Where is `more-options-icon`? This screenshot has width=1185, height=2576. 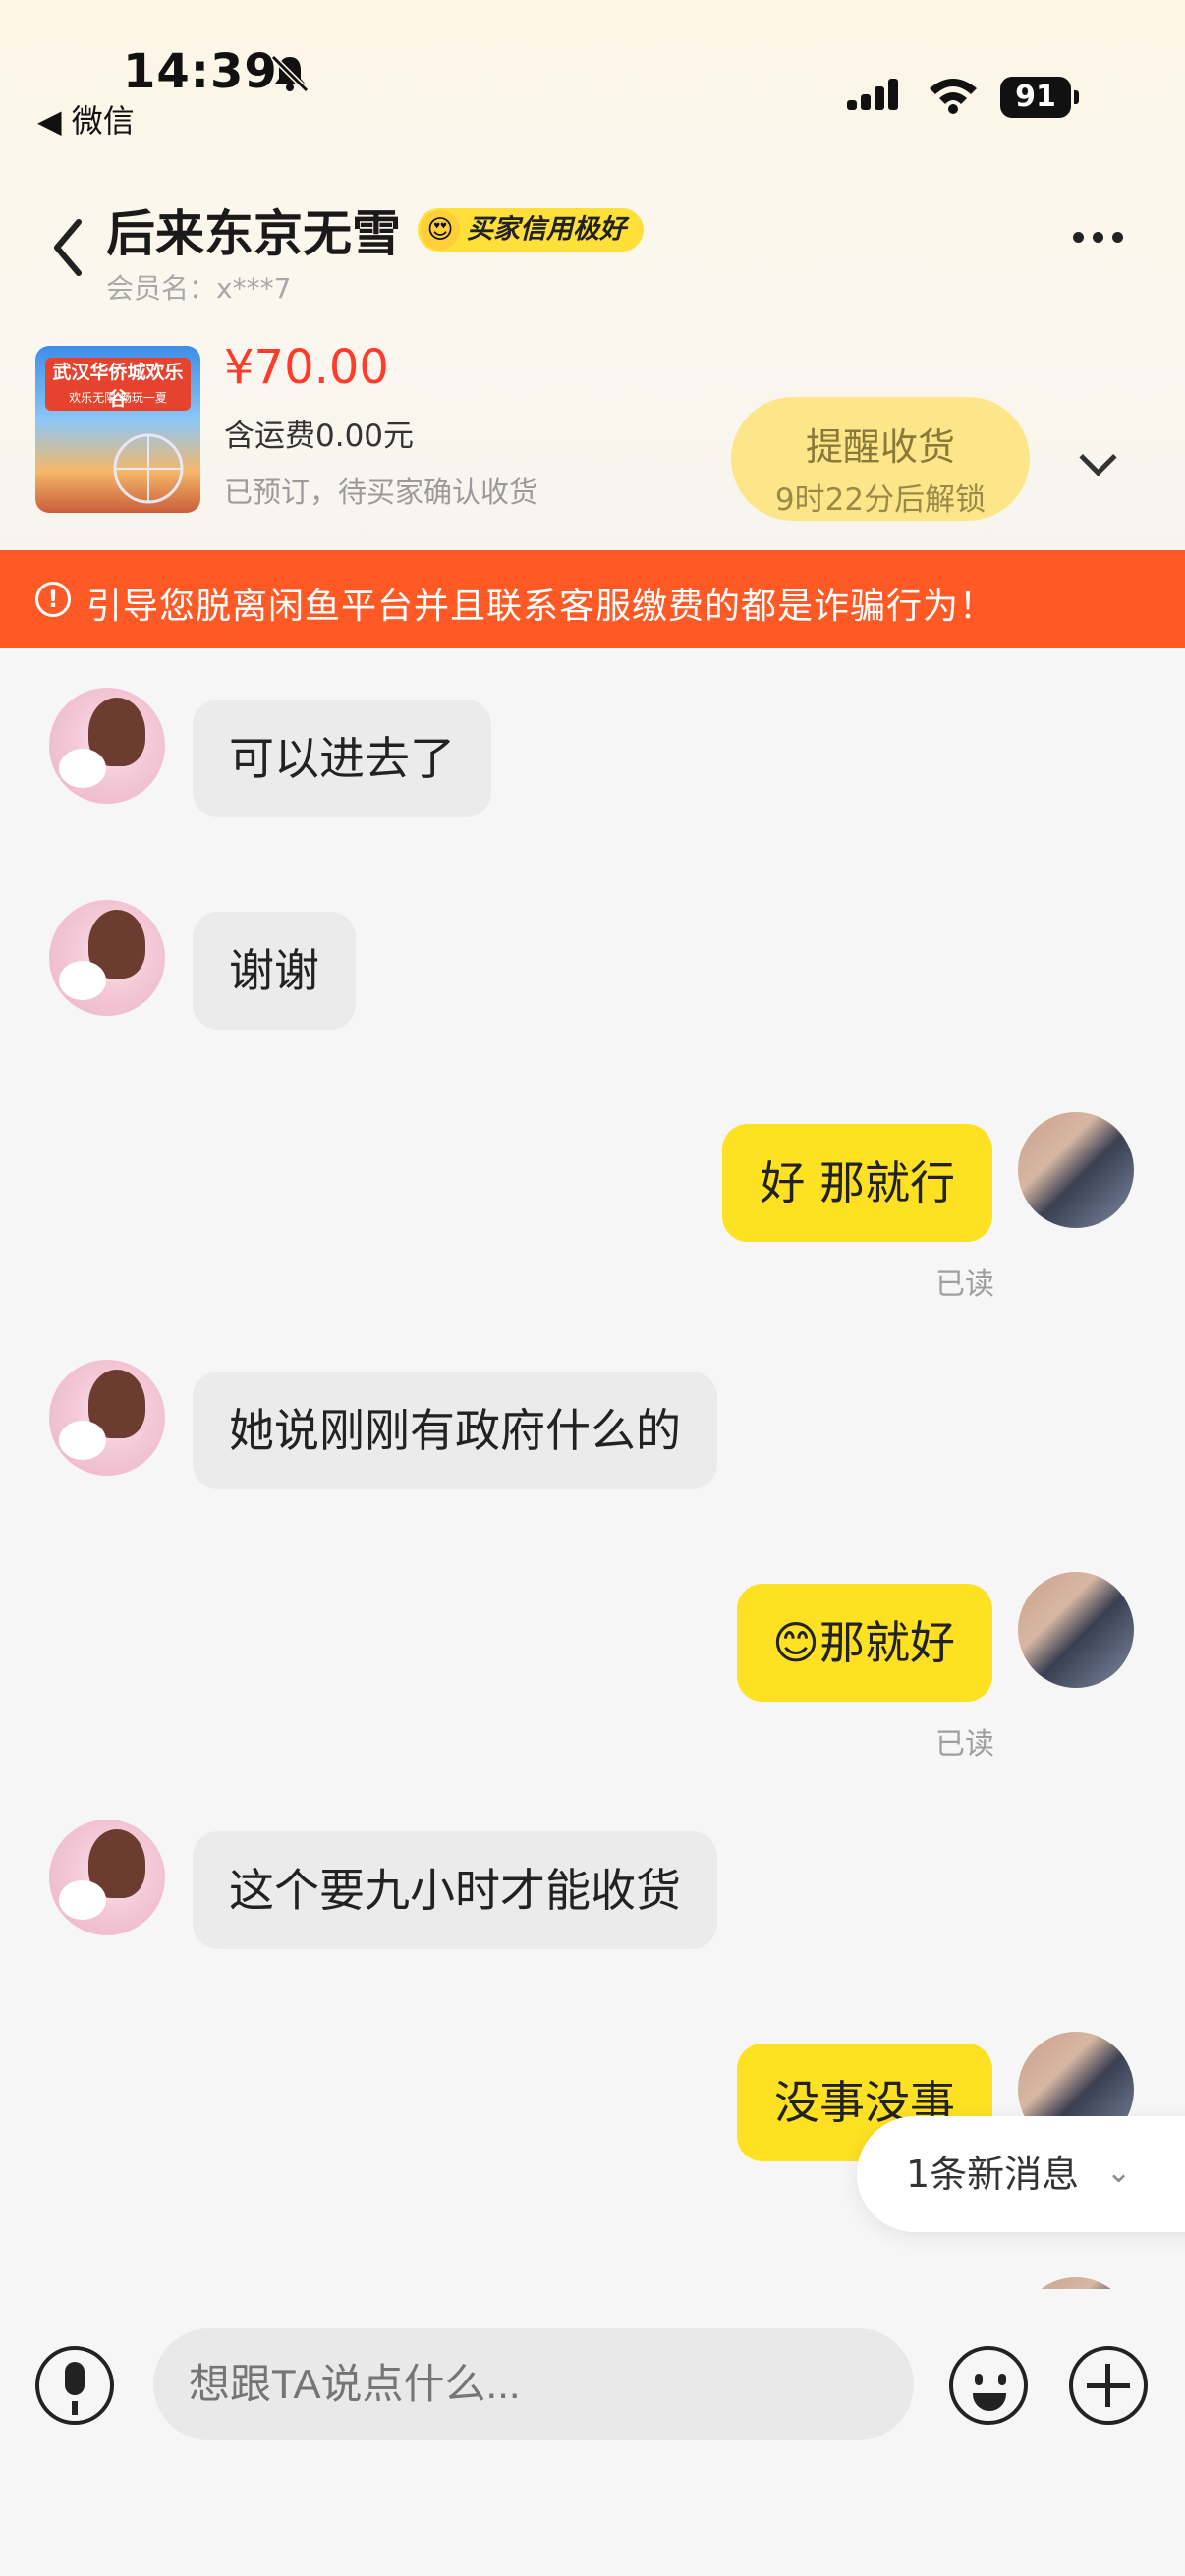
more-options-icon is located at coordinates (1103, 237).